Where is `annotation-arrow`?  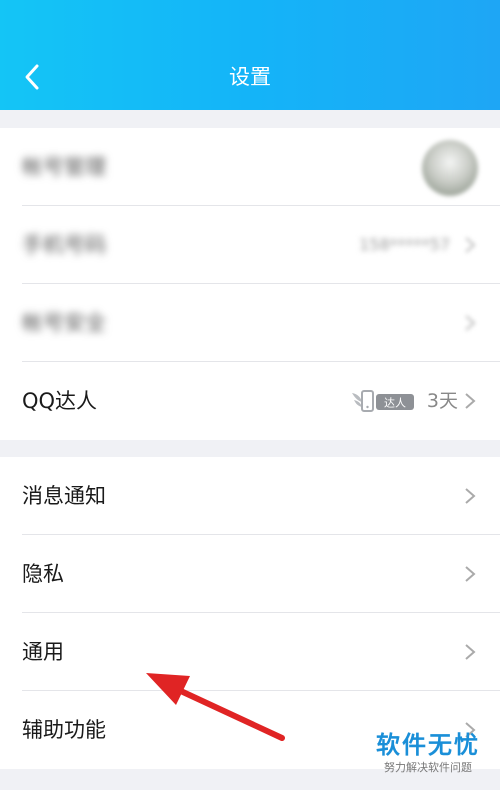
annotation-arrow is located at coordinates (215, 707).